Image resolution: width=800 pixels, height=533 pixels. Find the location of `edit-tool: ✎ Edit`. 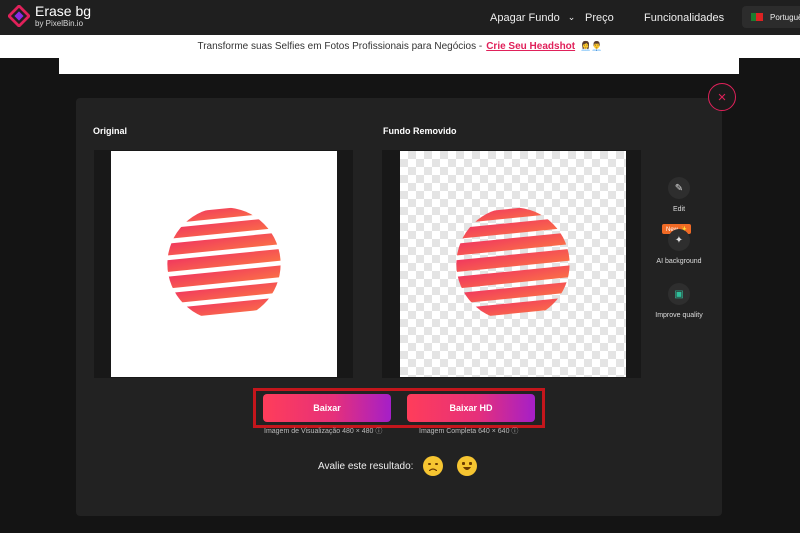

edit-tool: ✎ Edit is located at coordinates (679, 195).